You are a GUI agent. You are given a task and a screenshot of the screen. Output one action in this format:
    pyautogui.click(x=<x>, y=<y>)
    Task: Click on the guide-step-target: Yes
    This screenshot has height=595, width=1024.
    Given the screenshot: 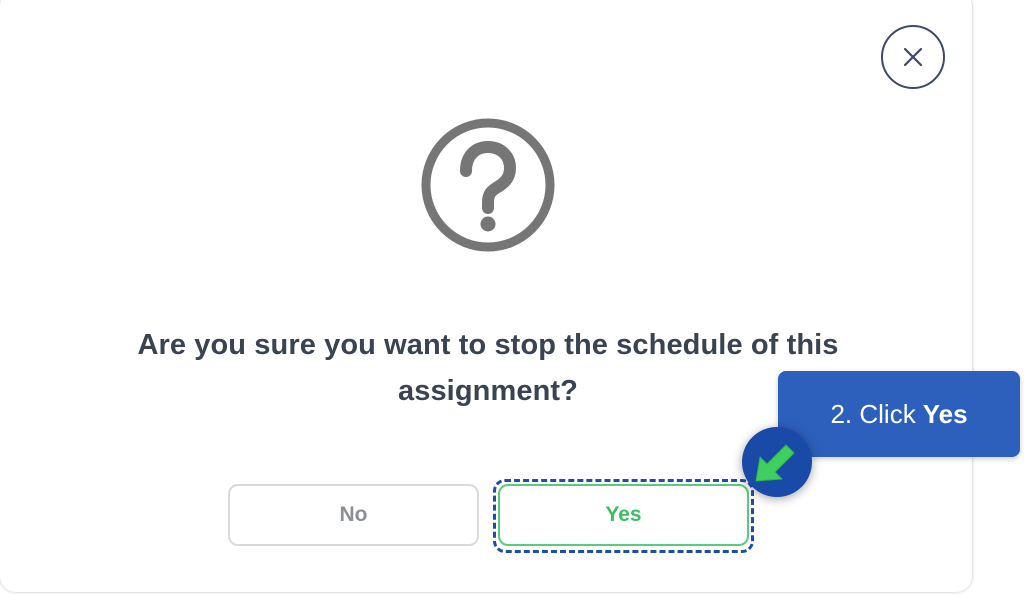 What is the action you would take?
    pyautogui.click(x=945, y=413)
    